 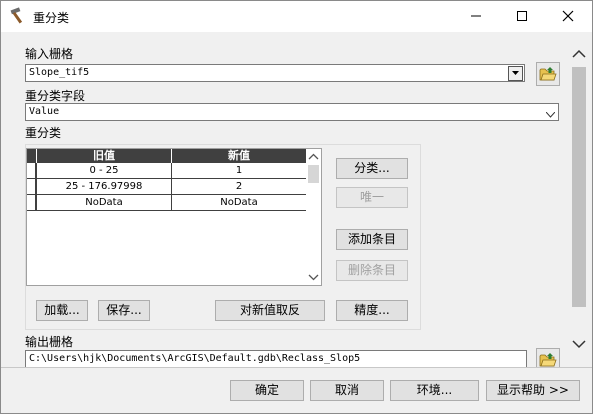 What do you see at coordinates (43, 133) in the screenshot?
I see `reclassification-label: 重分类` at bounding box center [43, 133].